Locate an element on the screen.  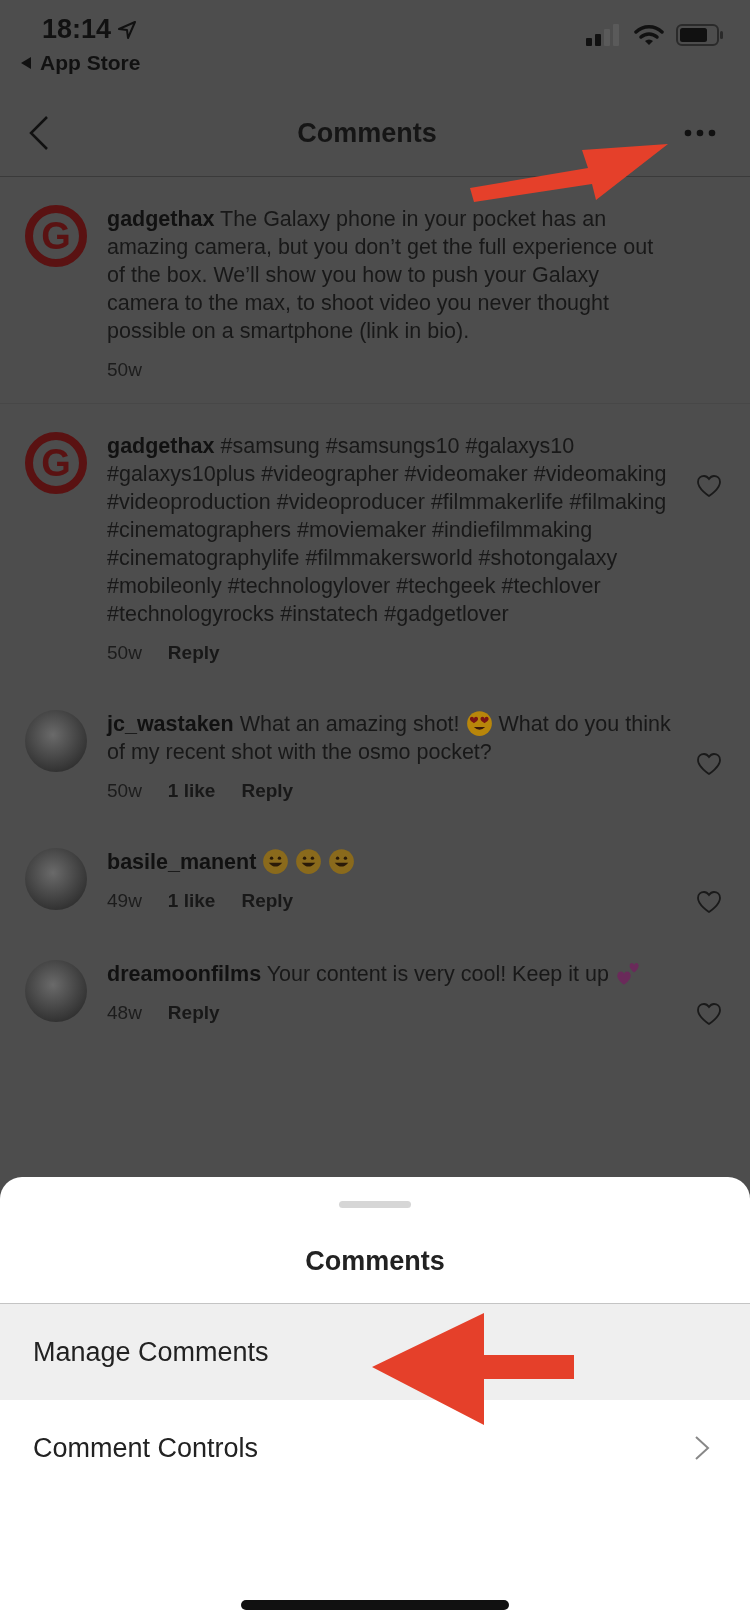
sheet-drag-handle is located at coordinates (375, 1204).